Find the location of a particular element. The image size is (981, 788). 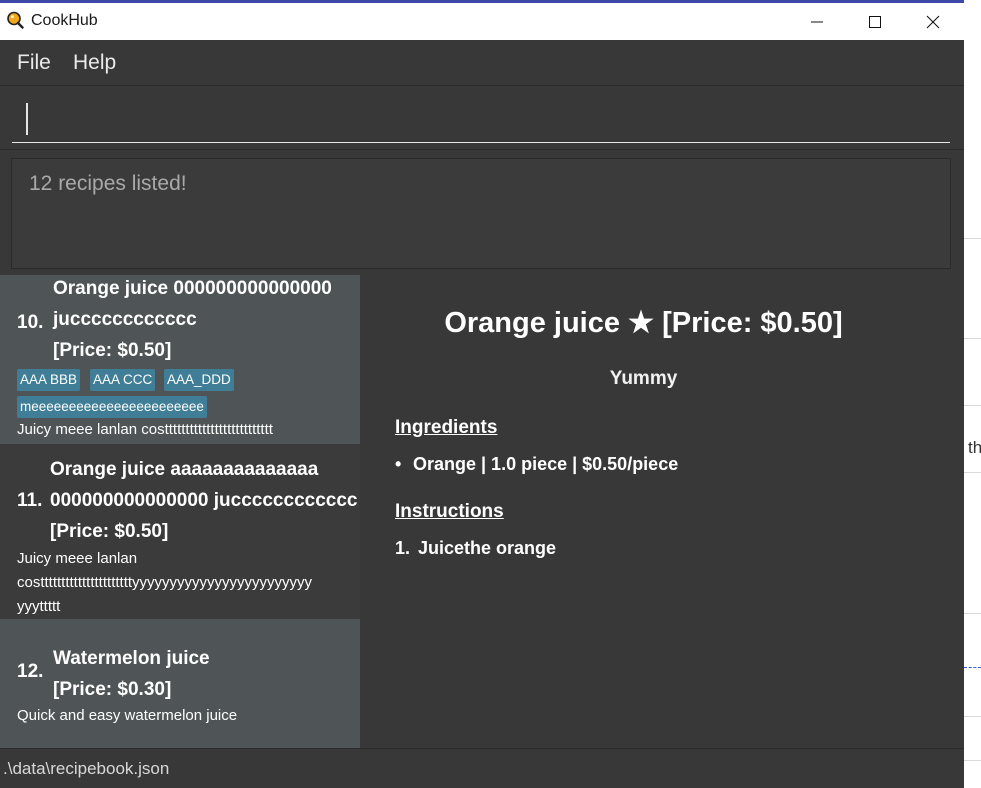

recipe-tag: AAA BBB is located at coordinates (49, 380).